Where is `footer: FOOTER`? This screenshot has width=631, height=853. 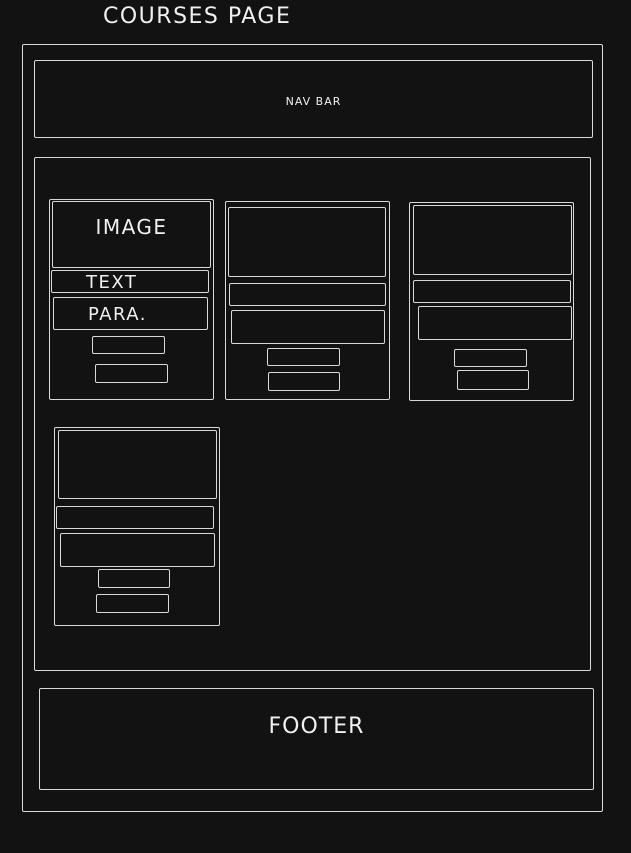 footer: FOOTER is located at coordinates (316, 739).